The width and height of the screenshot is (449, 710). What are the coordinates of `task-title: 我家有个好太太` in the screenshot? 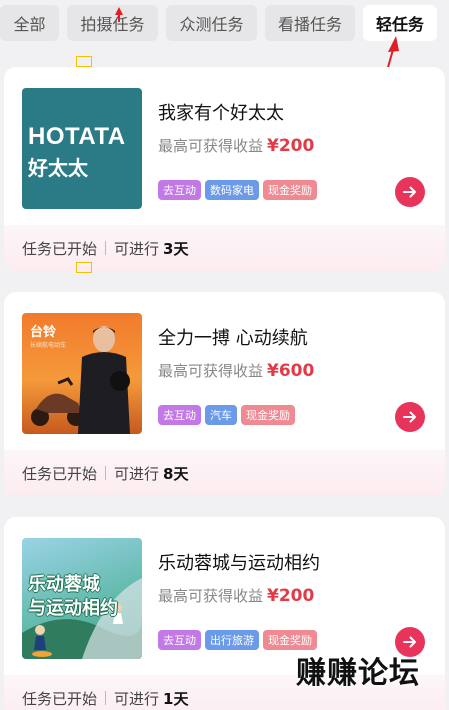 It's located at (221, 113).